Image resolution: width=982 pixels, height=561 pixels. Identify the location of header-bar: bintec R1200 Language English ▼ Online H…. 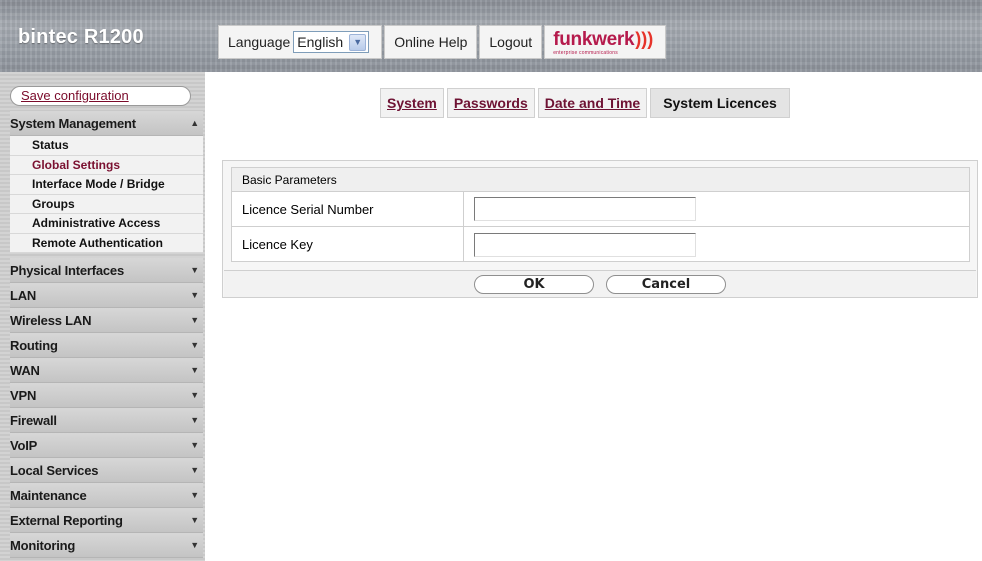
(491, 36).